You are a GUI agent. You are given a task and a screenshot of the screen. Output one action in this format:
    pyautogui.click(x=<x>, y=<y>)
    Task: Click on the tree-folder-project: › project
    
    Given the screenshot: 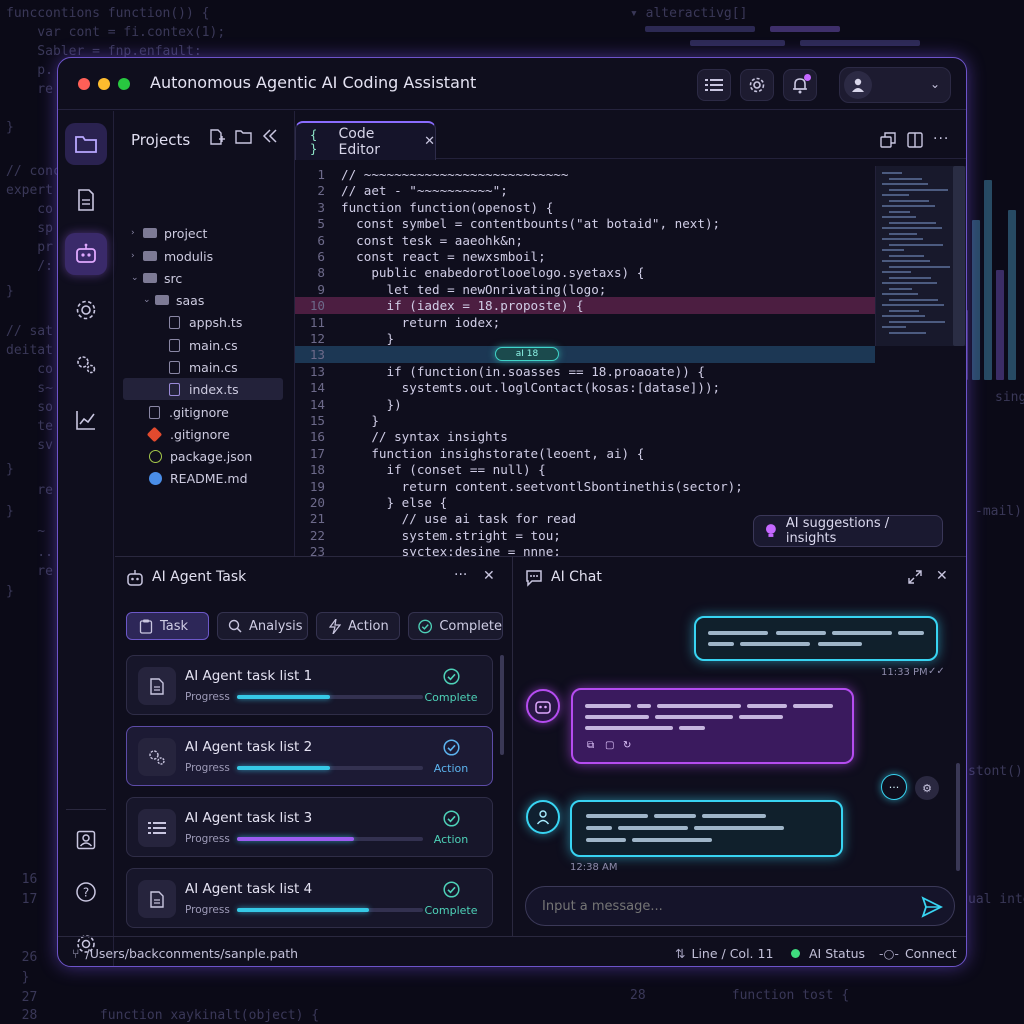 What is the action you would take?
    pyautogui.click(x=169, y=233)
    